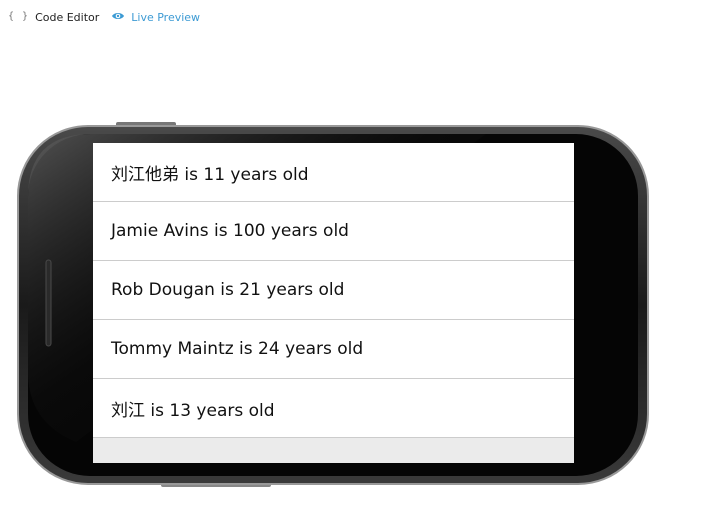 The width and height of the screenshot is (722, 507). What do you see at coordinates (333, 172) in the screenshot?
I see `list-item: 刘江他弟 is 11 years old` at bounding box center [333, 172].